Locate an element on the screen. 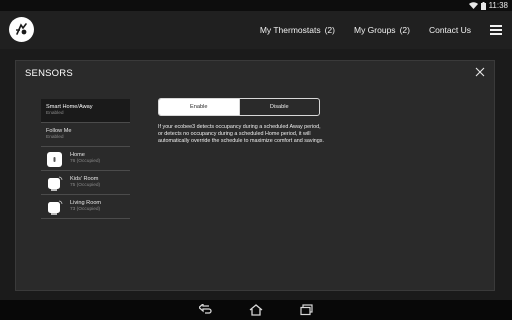 This screenshot has width=512, height=320. close-icon is located at coordinates (480, 72).